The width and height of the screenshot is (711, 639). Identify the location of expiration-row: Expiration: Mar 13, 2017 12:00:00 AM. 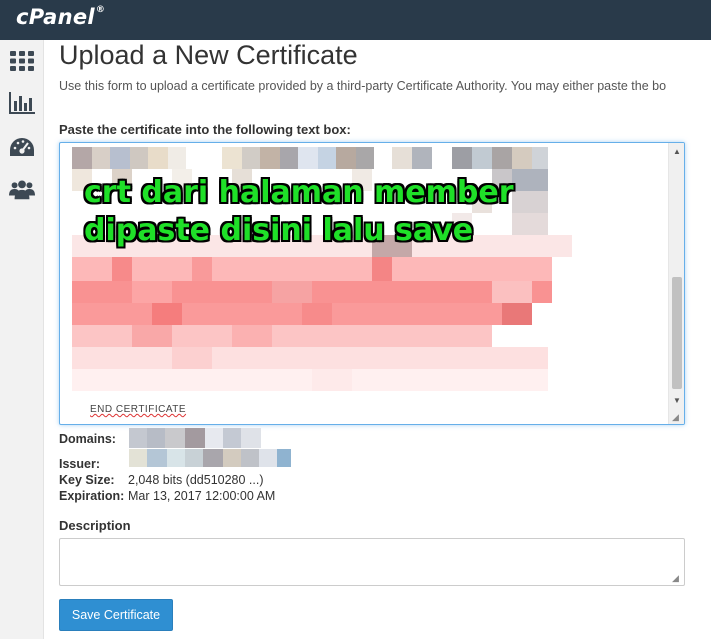
(167, 496).